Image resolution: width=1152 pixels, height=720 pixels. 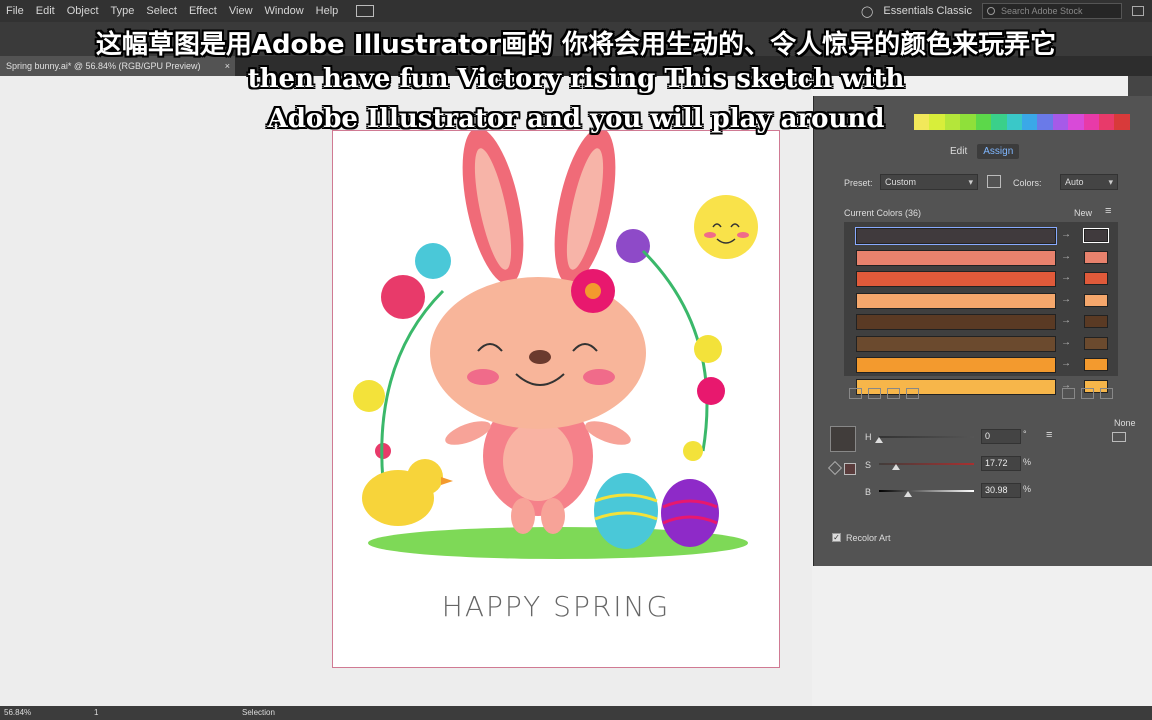 What do you see at coordinates (1083, 213) in the screenshot?
I see `new-colors-label: New` at bounding box center [1083, 213].